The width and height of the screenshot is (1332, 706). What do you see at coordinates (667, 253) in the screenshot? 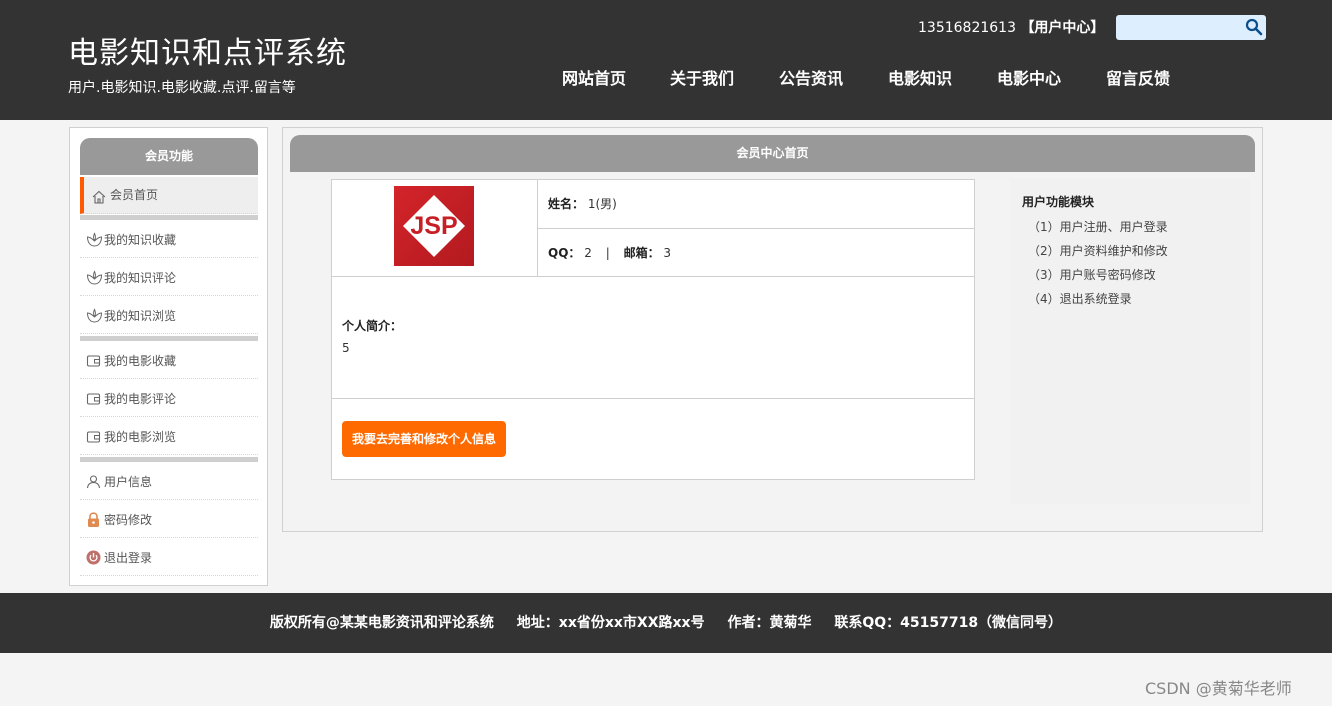
I see `email-value: 3` at bounding box center [667, 253].